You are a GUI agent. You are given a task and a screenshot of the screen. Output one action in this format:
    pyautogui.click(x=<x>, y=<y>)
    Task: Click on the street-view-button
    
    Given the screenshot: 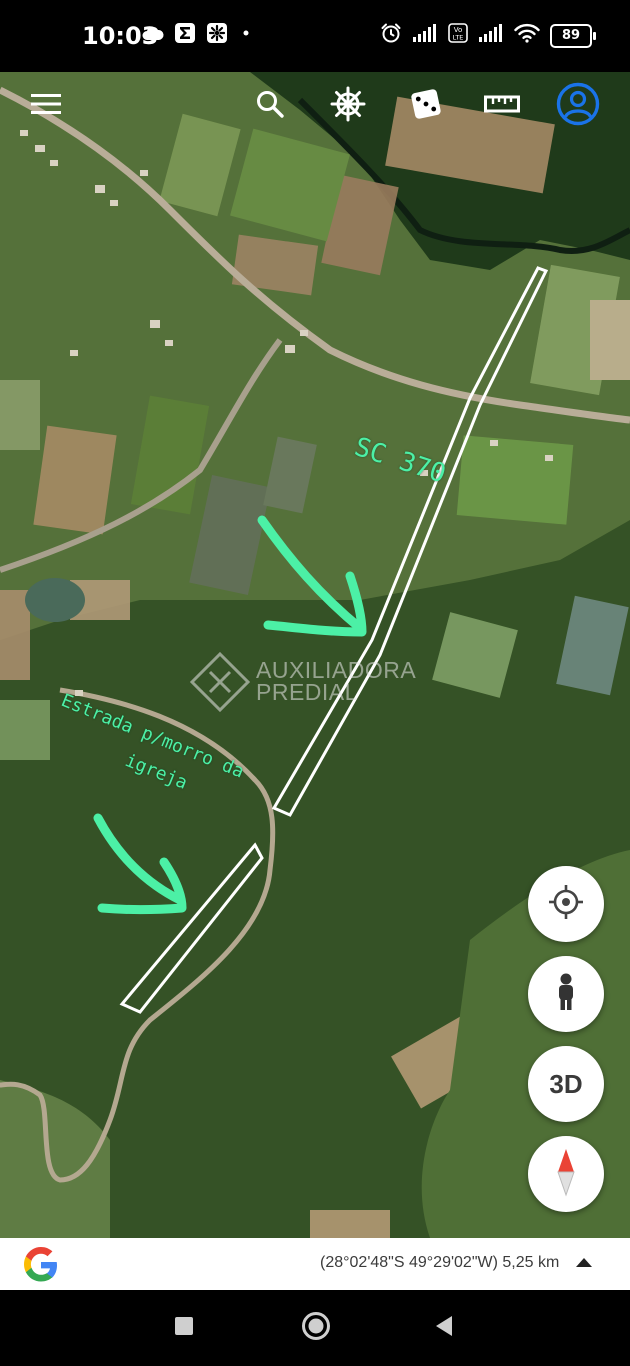 What is the action you would take?
    pyautogui.click(x=566, y=994)
    